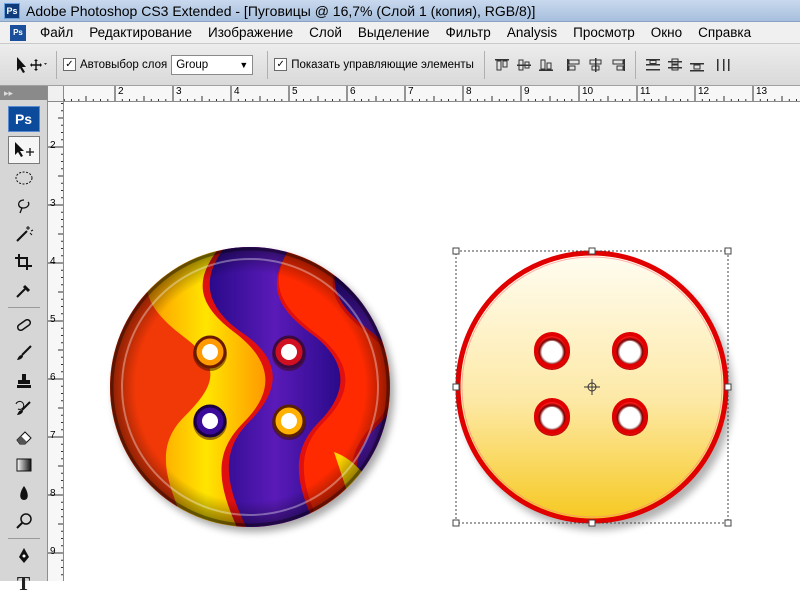 This screenshot has width=800, height=598. Describe the element at coordinates (394, 33) in the screenshot. I see `menu-select: Выделение` at that location.